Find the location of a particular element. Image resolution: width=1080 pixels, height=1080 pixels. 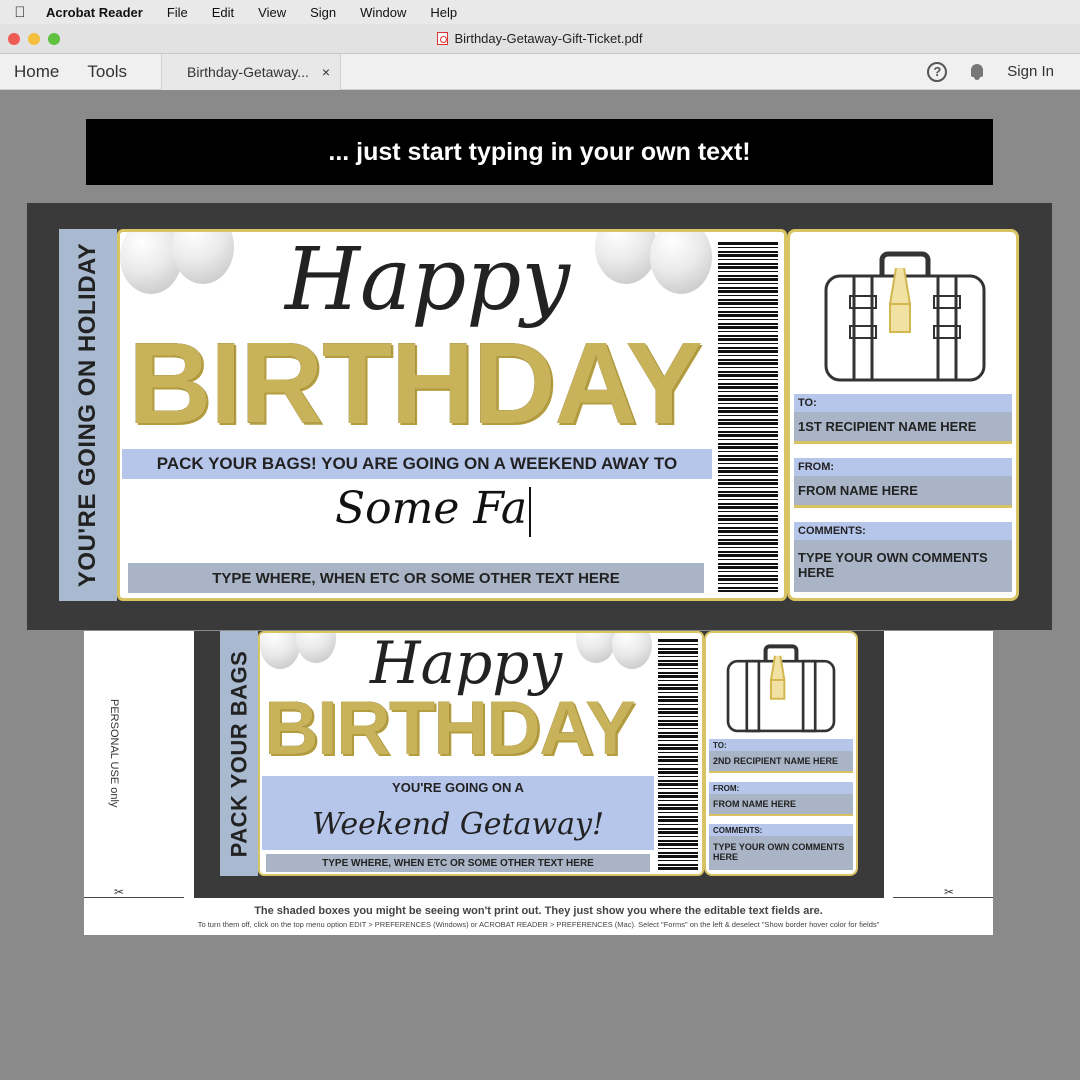

pdf-file-icon is located at coordinates (443, 38).